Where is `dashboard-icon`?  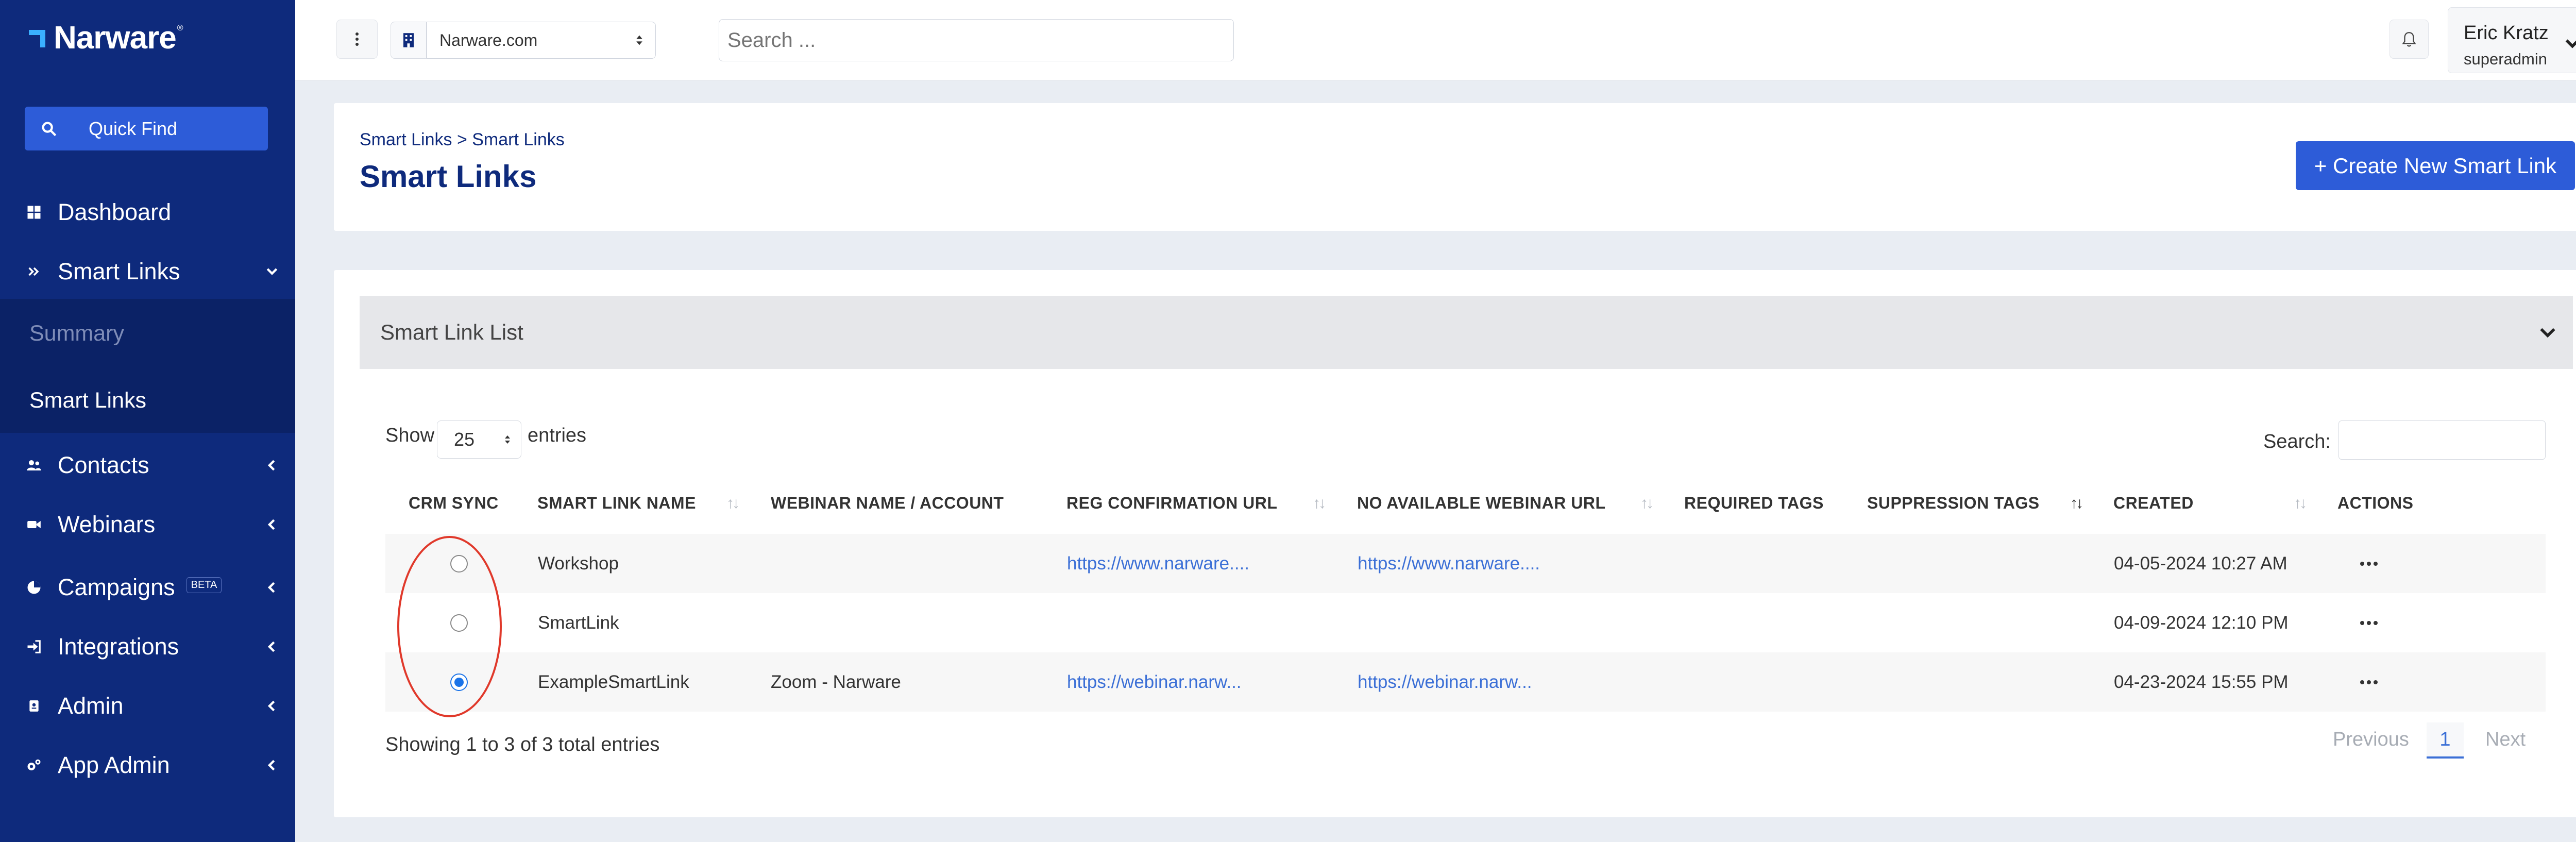
dashboard-icon is located at coordinates (34, 212).